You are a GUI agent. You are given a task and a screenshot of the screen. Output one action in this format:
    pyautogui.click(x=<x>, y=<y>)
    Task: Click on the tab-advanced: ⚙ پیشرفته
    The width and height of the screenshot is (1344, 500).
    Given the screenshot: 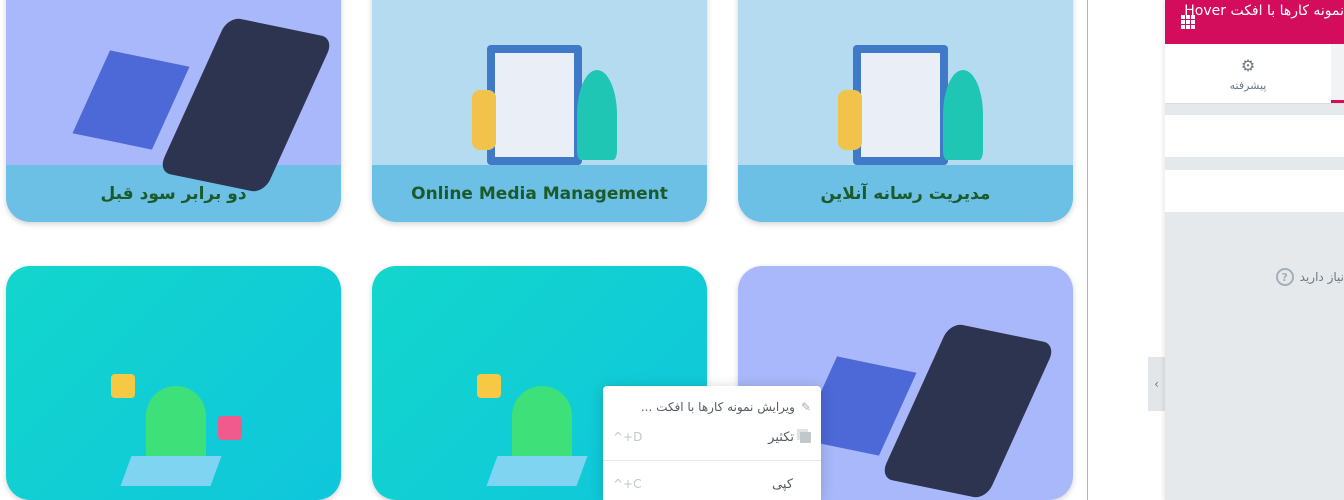 What is the action you would take?
    pyautogui.click(x=1248, y=73)
    